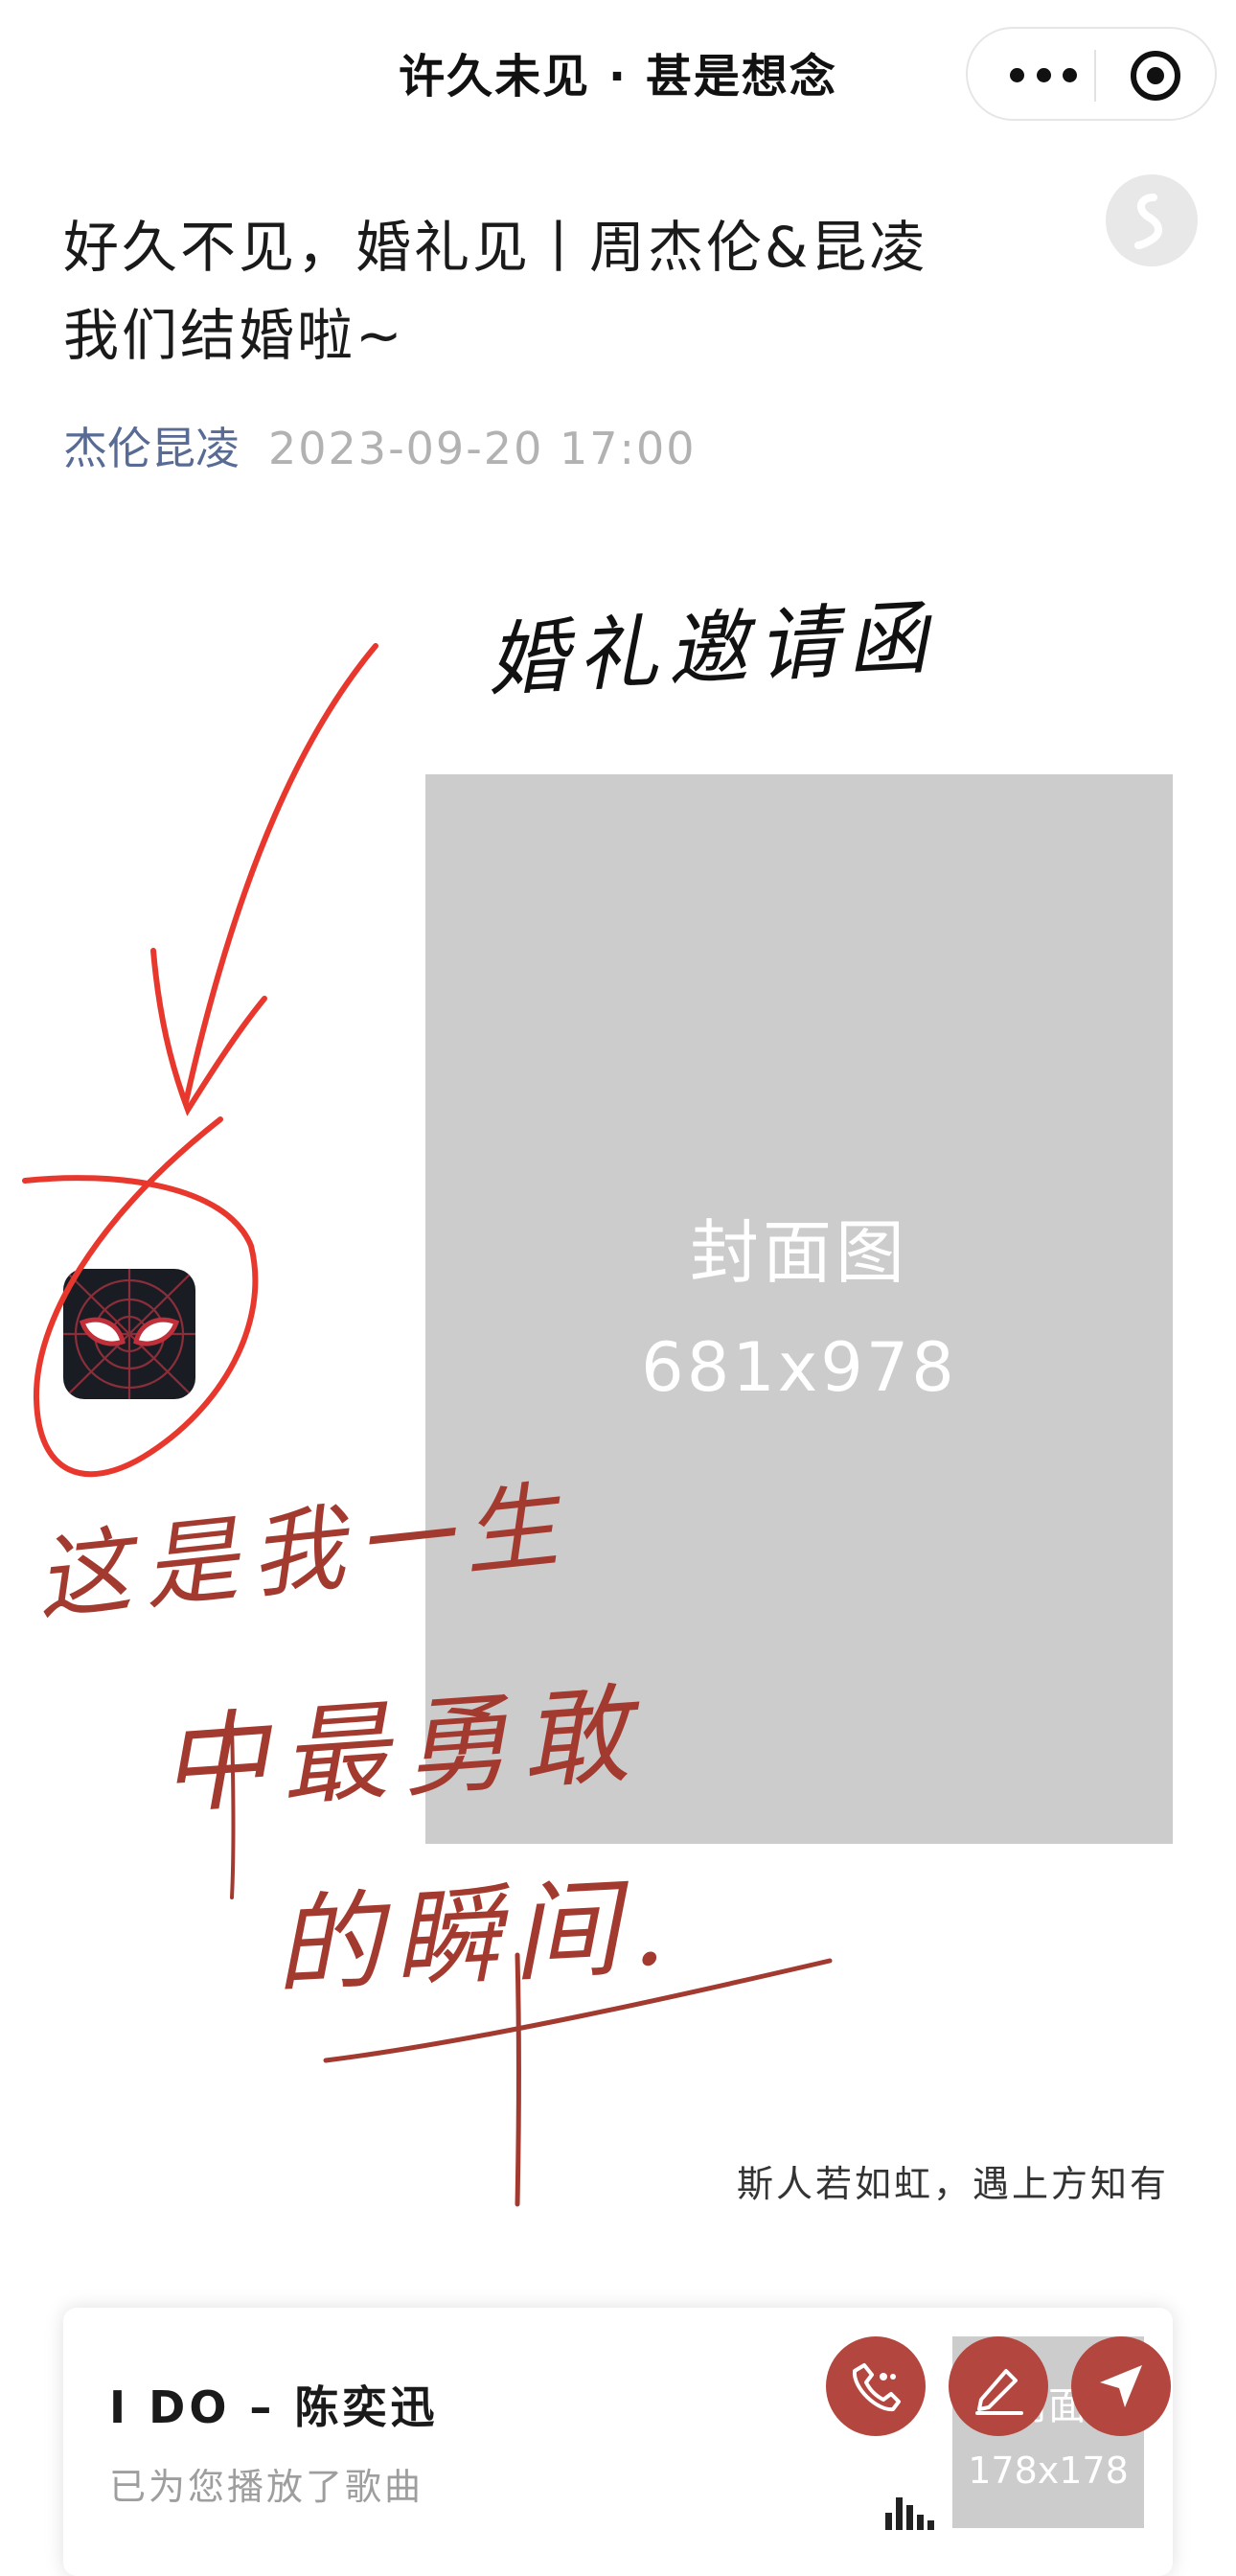  Describe the element at coordinates (580, 291) in the screenshot. I see `article-title: 好久不见，婚礼见丨周杰伦&昆凌 我们结婚啦~` at that location.